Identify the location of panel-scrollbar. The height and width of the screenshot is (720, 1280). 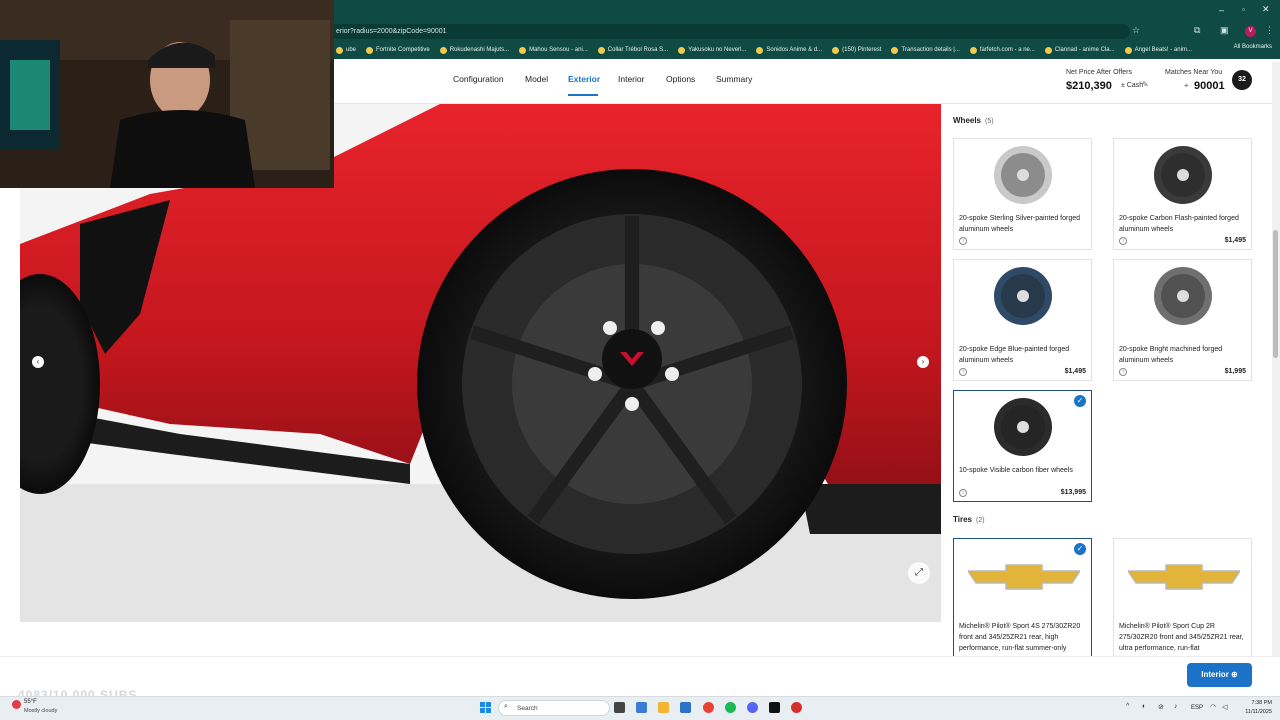
(1276, 359).